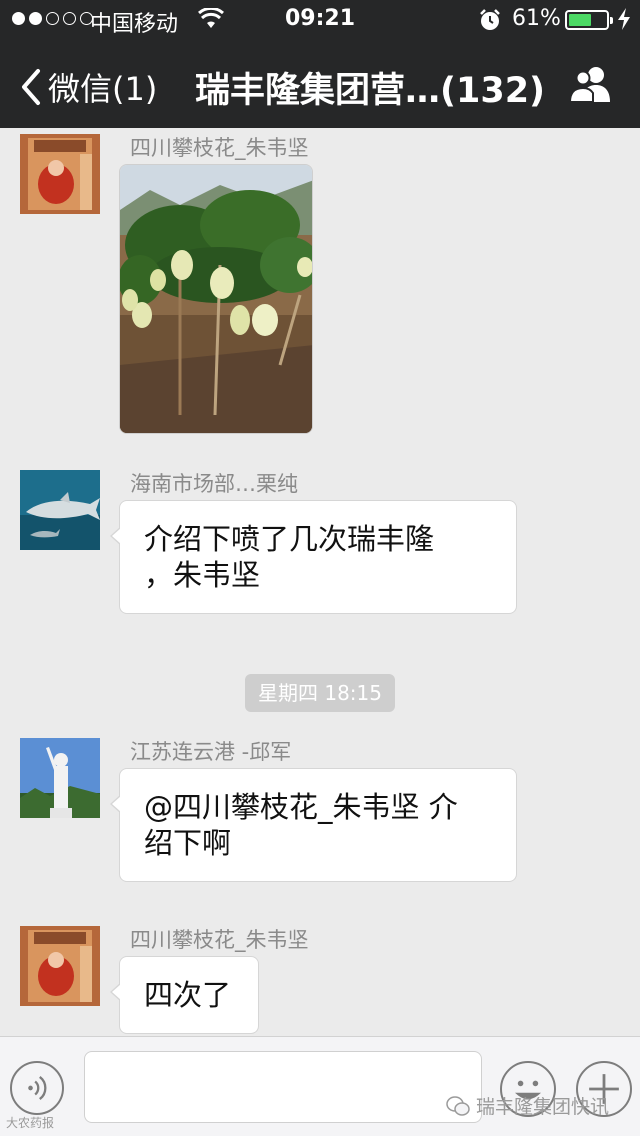 This screenshot has width=640, height=1136. Describe the element at coordinates (458, 1105) in the screenshot. I see `wechat-logo-icon` at that location.